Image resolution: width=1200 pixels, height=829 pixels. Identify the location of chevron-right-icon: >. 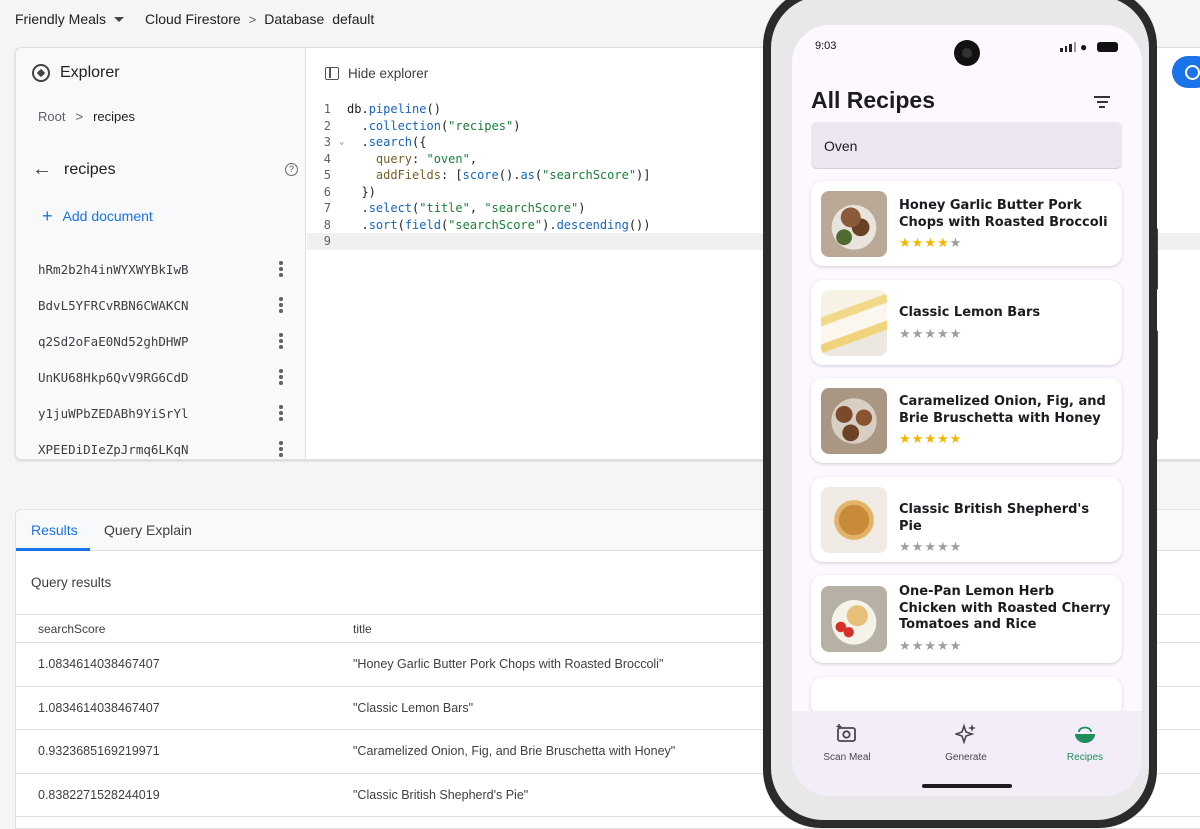
(252, 19).